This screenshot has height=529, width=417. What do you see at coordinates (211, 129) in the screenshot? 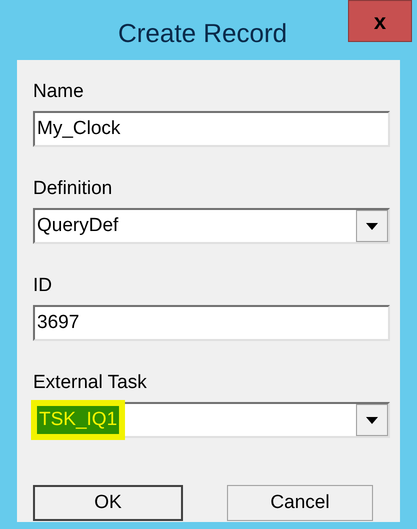
I see `input-field: My_Clock` at bounding box center [211, 129].